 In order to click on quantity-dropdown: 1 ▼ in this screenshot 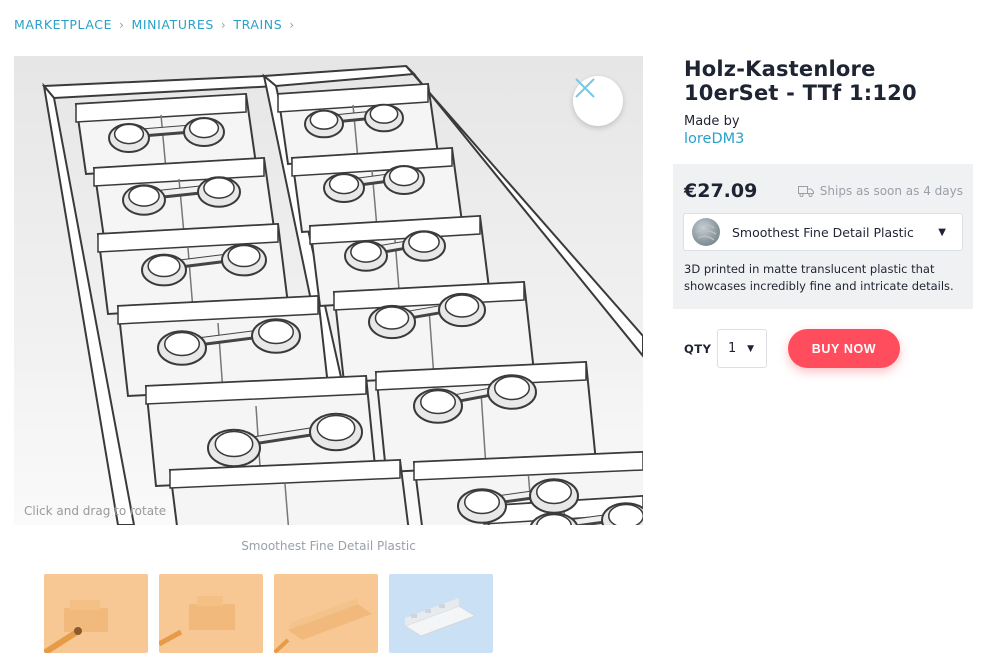, I will do `click(742, 348)`.